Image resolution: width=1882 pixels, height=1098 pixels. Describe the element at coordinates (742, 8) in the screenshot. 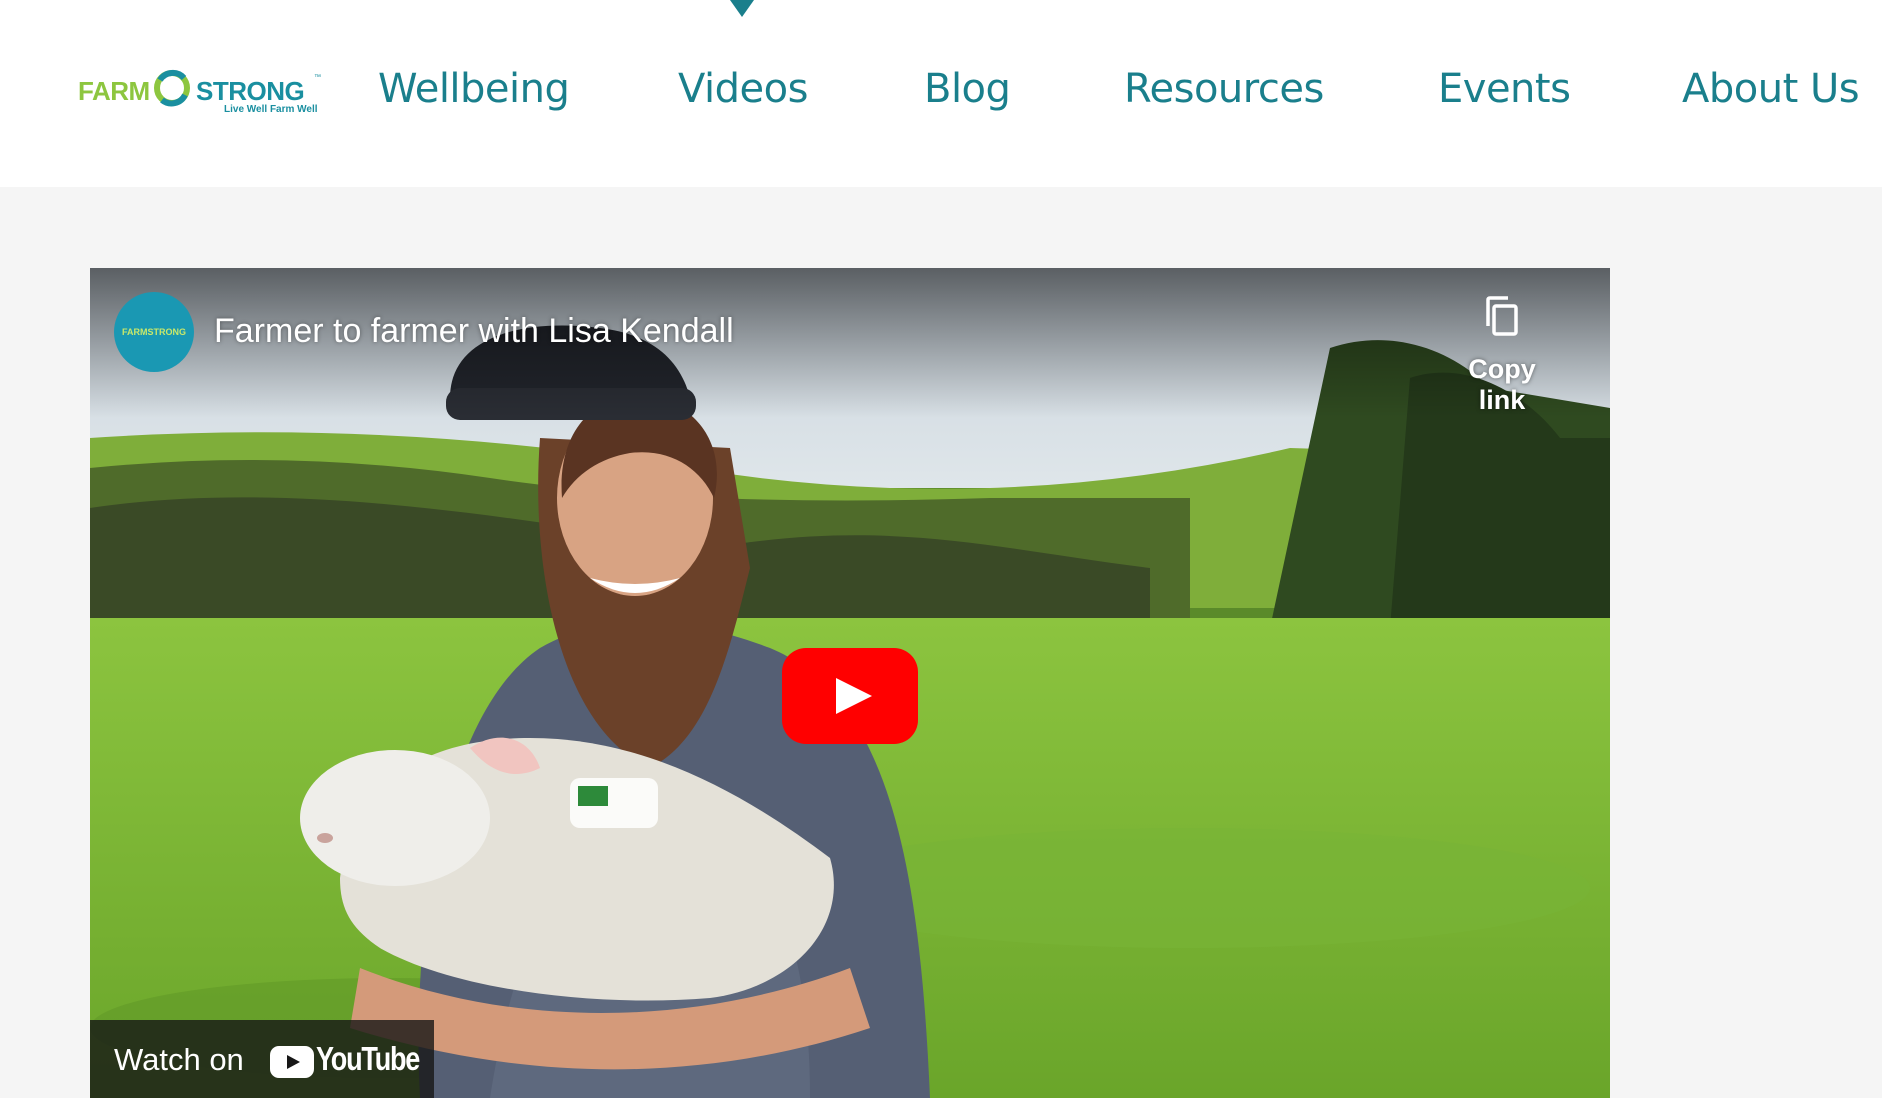

I see `active-nav-indicator` at that location.